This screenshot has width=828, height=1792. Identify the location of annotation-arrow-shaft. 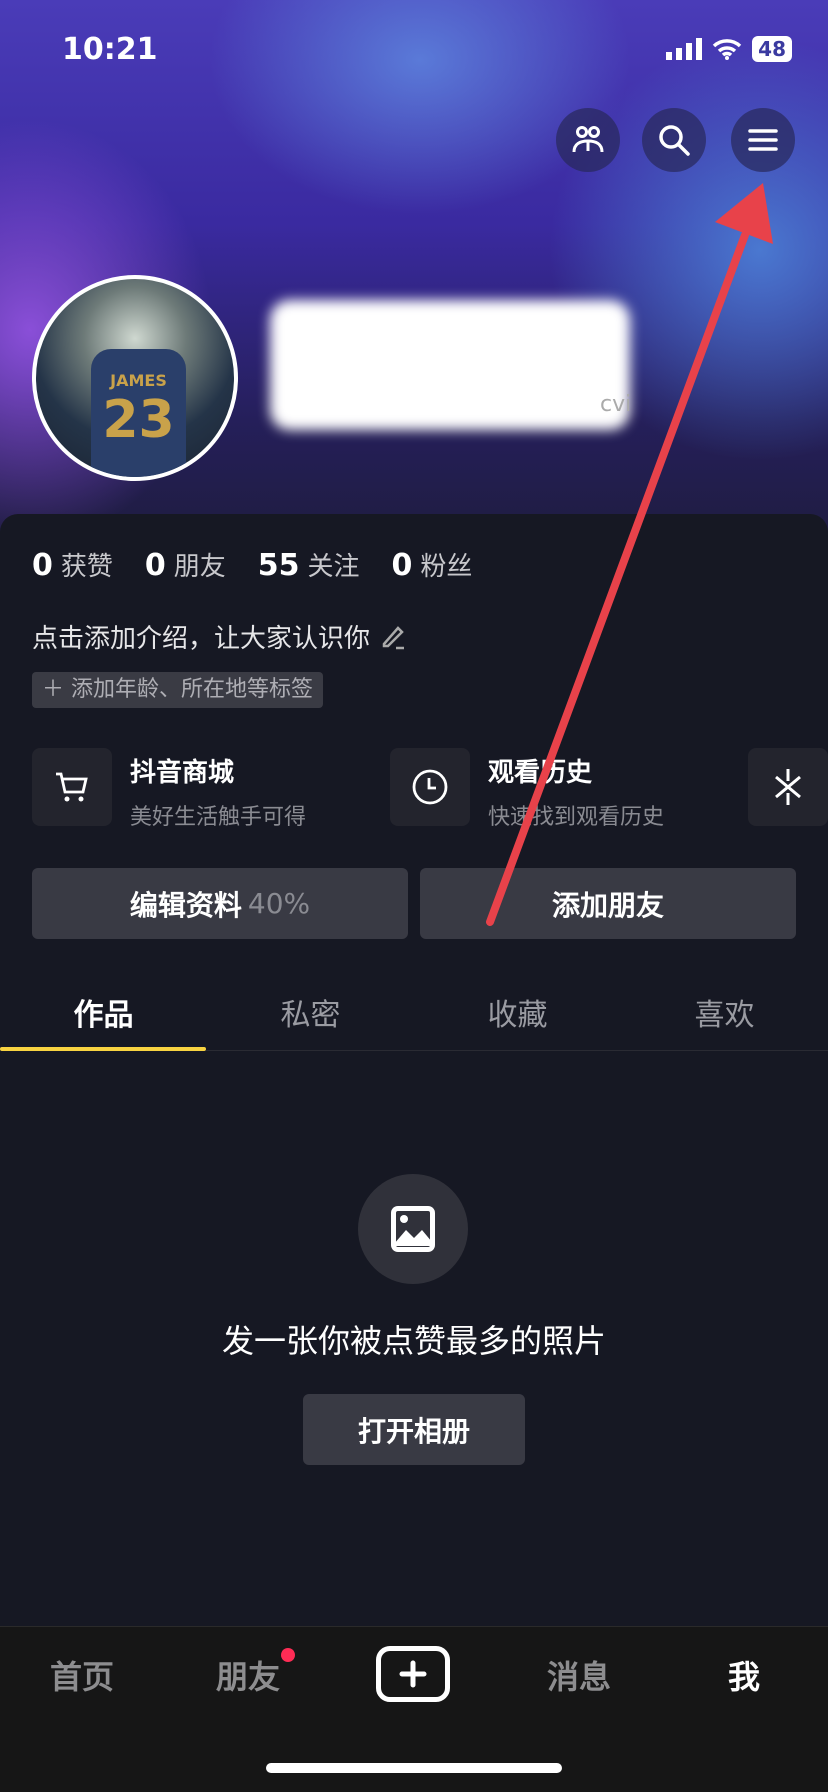
(617, 578).